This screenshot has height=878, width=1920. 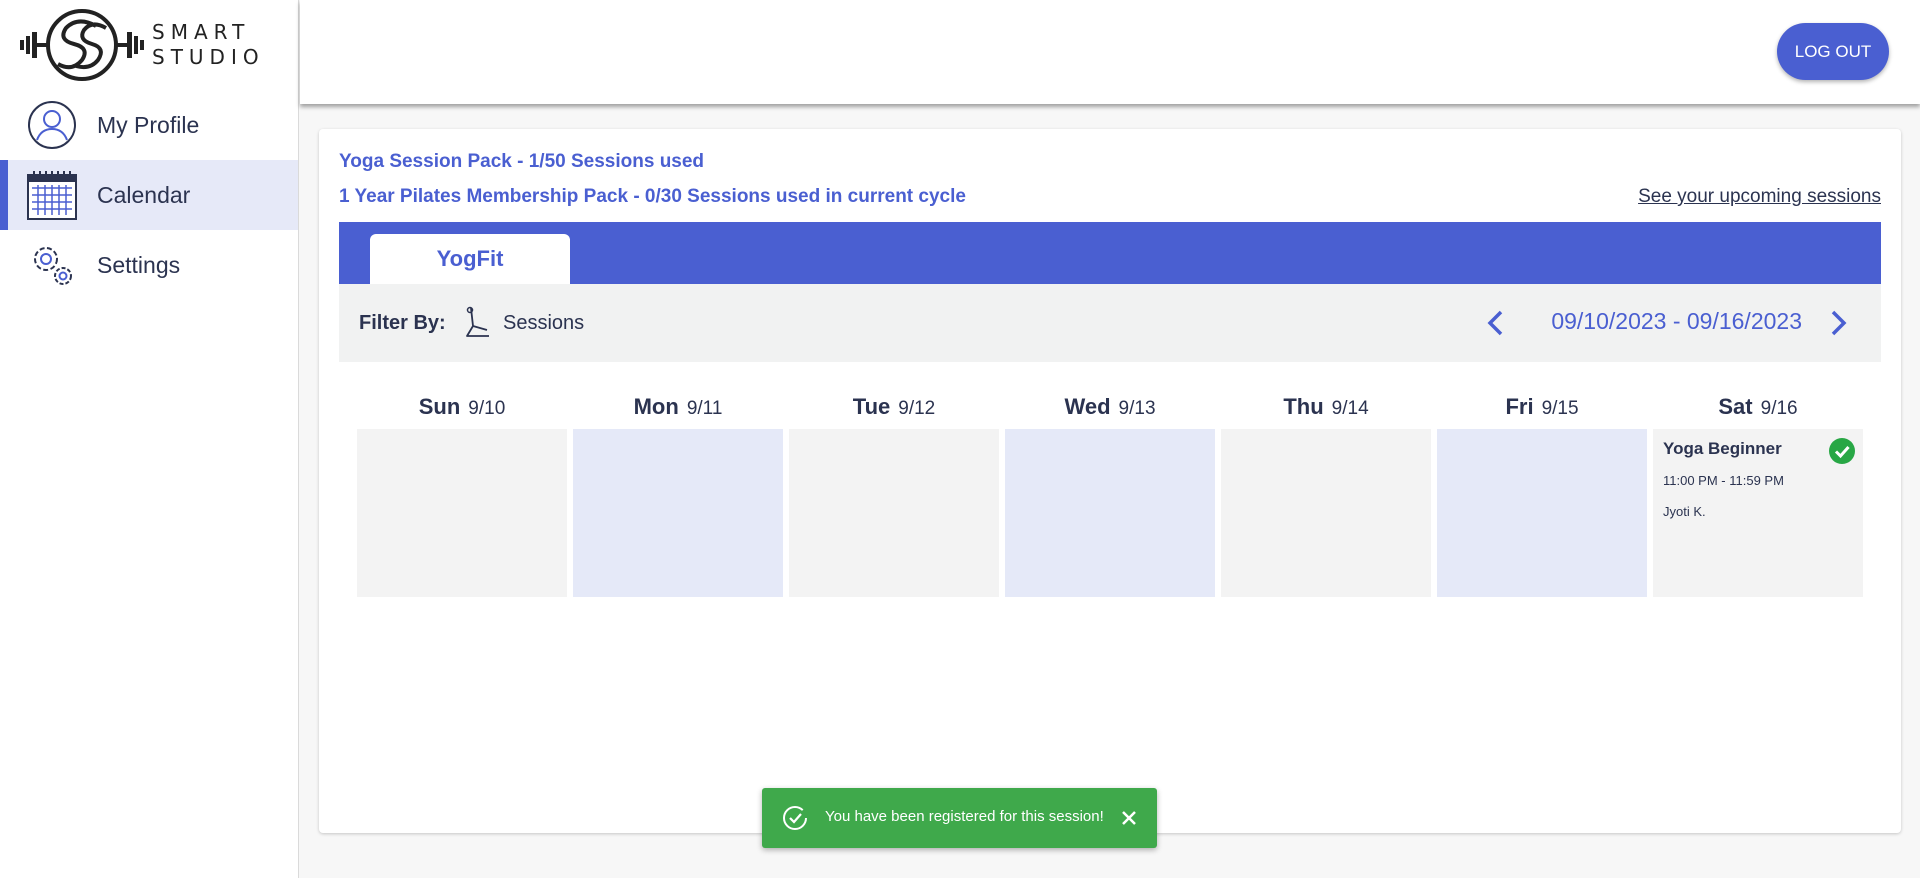 I want to click on day-date: 9/15, so click(x=1560, y=408).